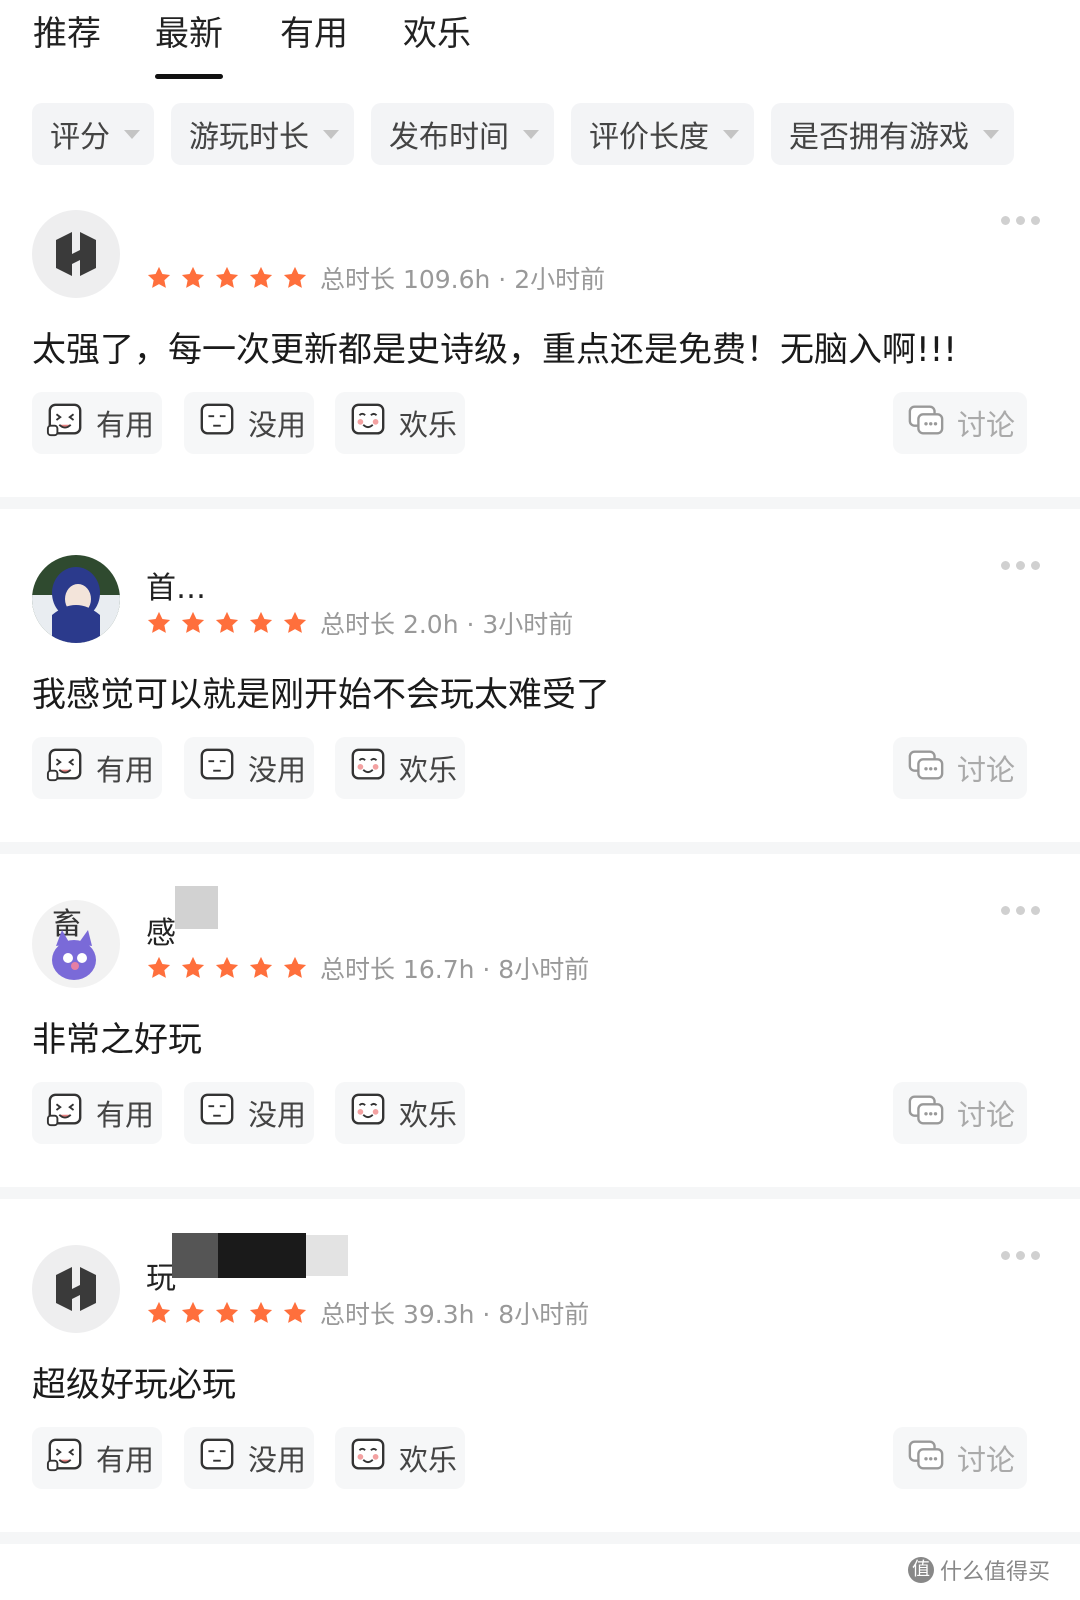 The width and height of the screenshot is (1080, 1600). I want to click on review-meta: 总时长 109.6h · 2小时前, so click(463, 279).